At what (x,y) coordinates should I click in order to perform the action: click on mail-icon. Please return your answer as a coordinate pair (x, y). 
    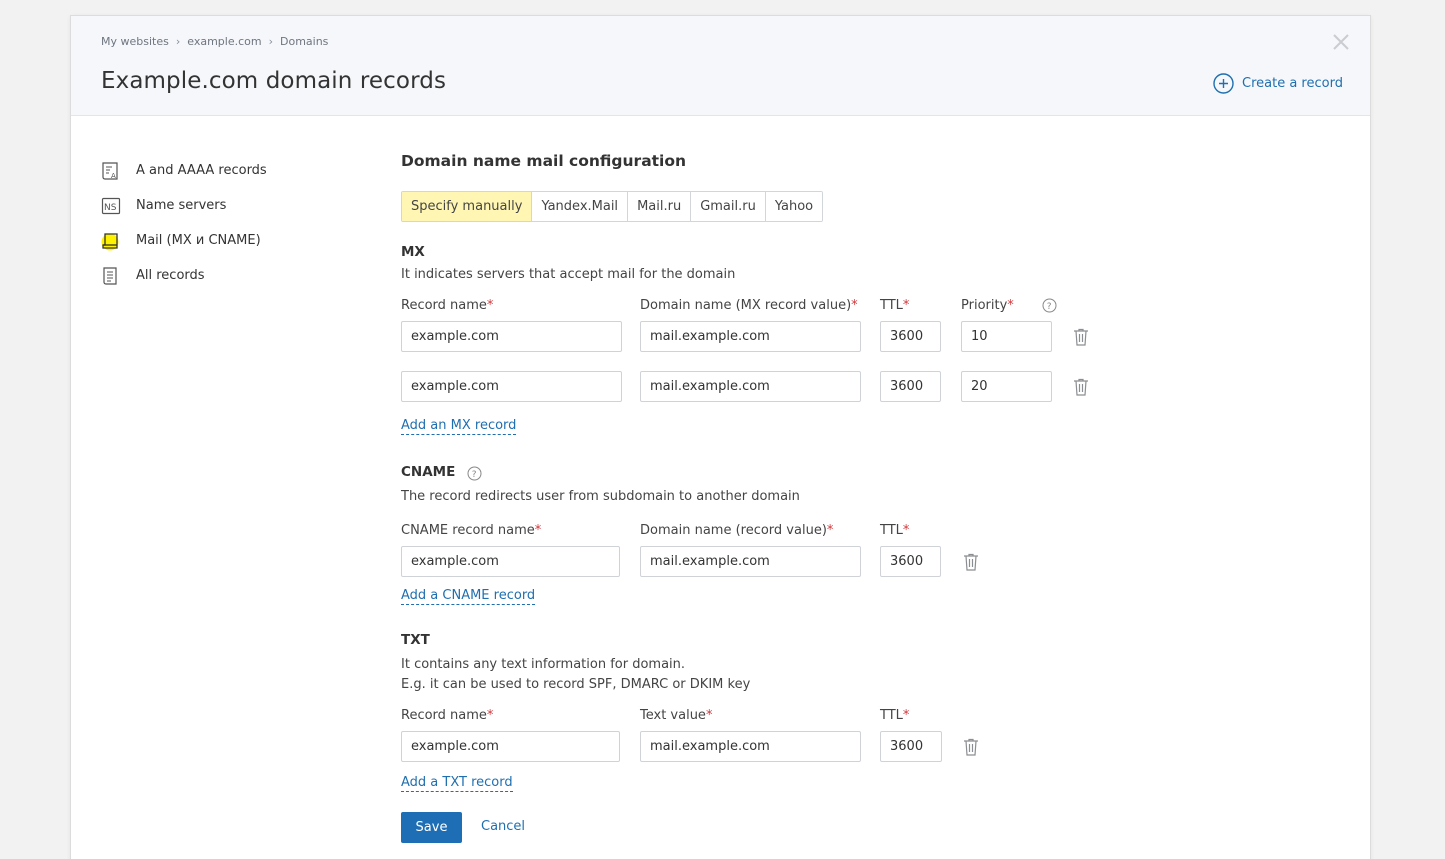
    Looking at the image, I should click on (110, 241).